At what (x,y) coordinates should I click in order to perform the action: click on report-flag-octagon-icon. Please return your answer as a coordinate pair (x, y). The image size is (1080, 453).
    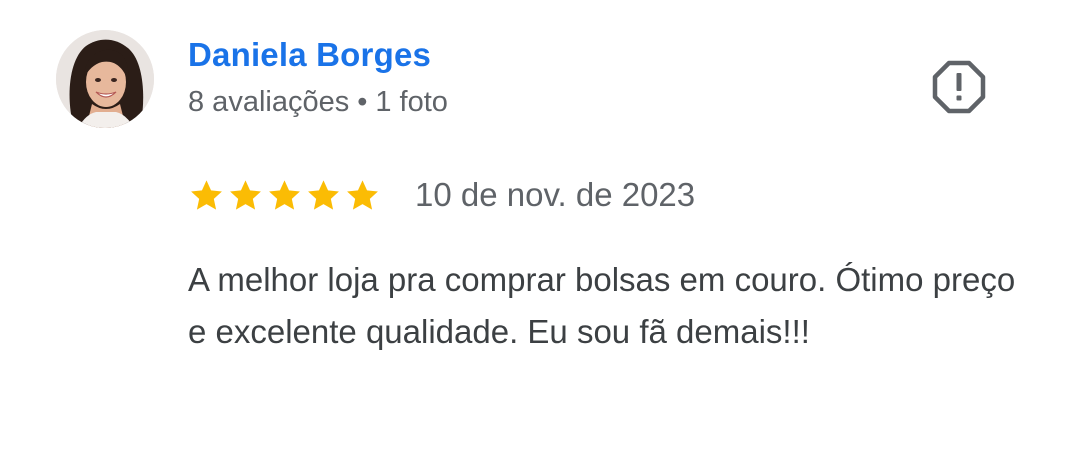
    Looking at the image, I should click on (959, 87).